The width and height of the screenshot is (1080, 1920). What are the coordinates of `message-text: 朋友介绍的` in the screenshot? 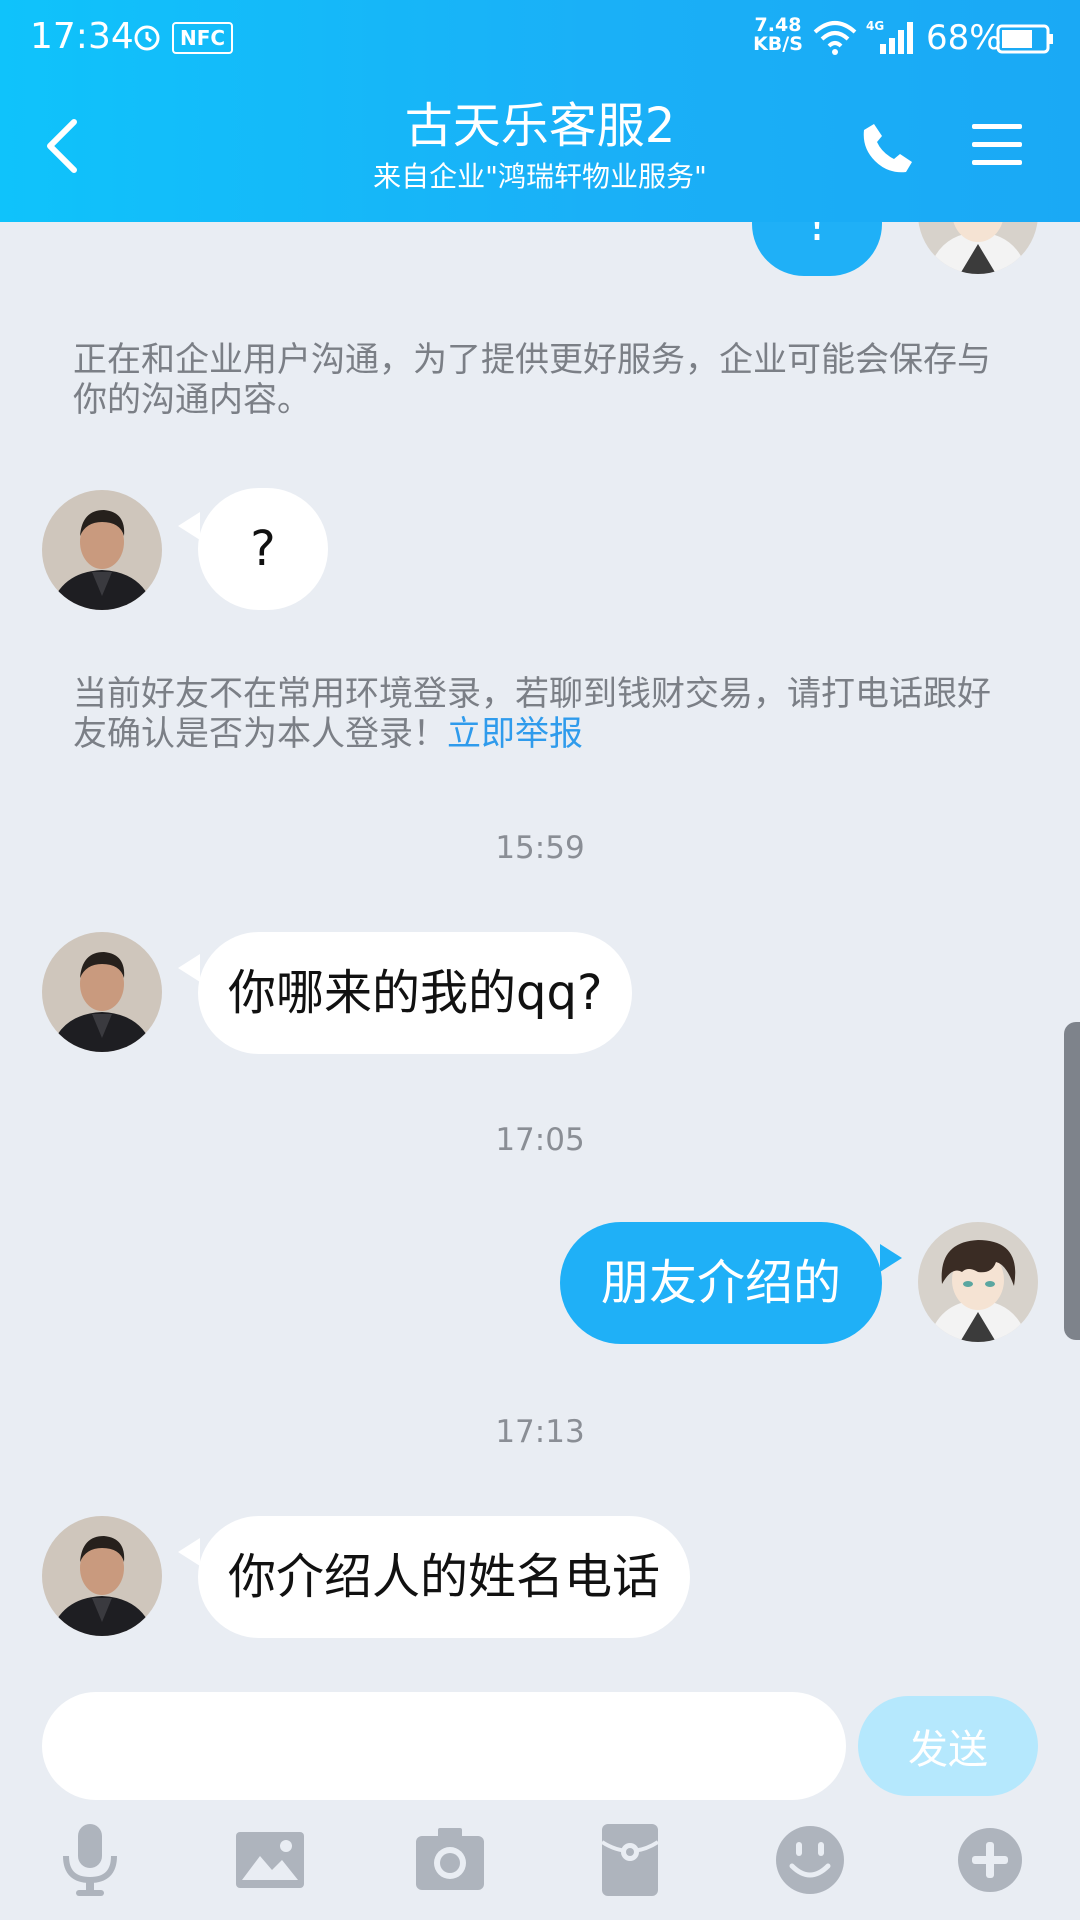 It's located at (720, 1283).